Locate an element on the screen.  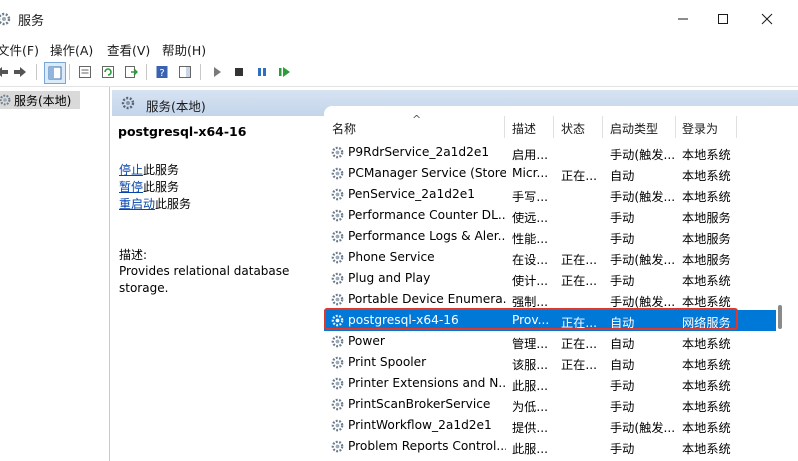
maximize-button is located at coordinates (723, 19).